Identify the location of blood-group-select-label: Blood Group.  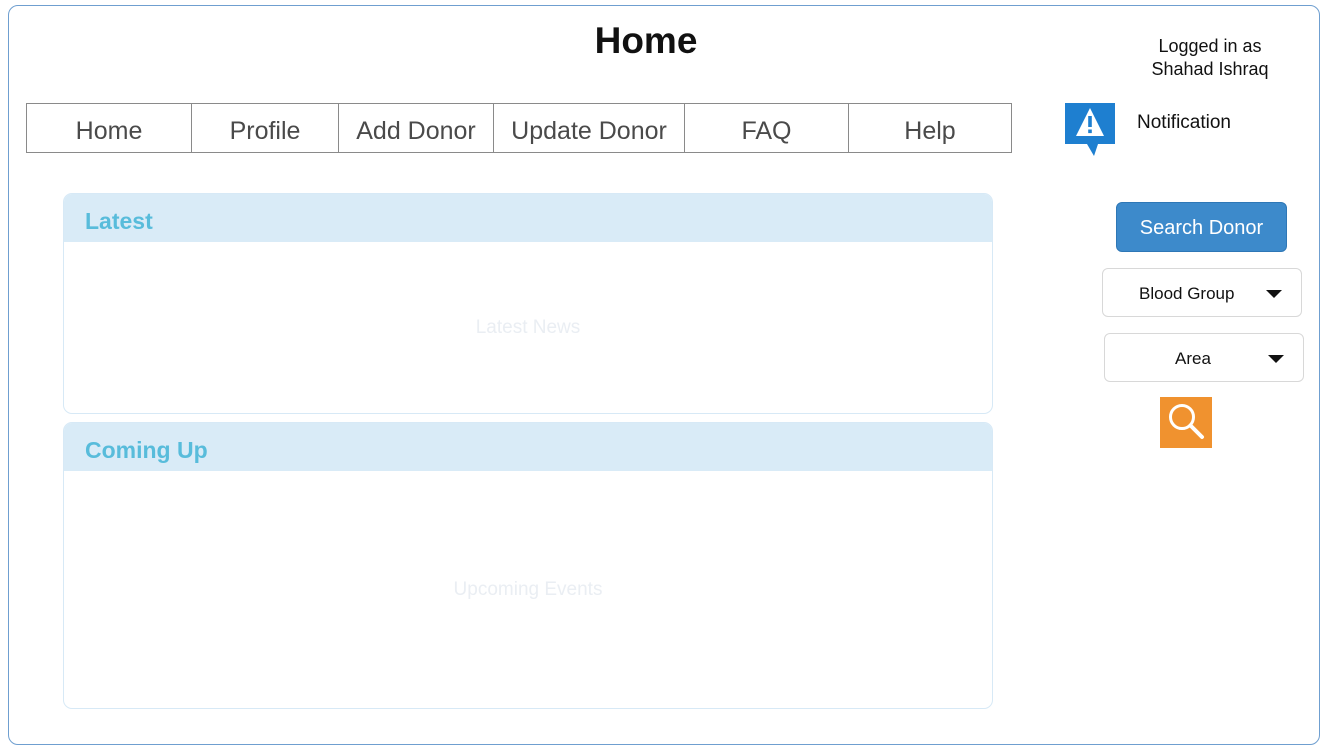
(1187, 293).